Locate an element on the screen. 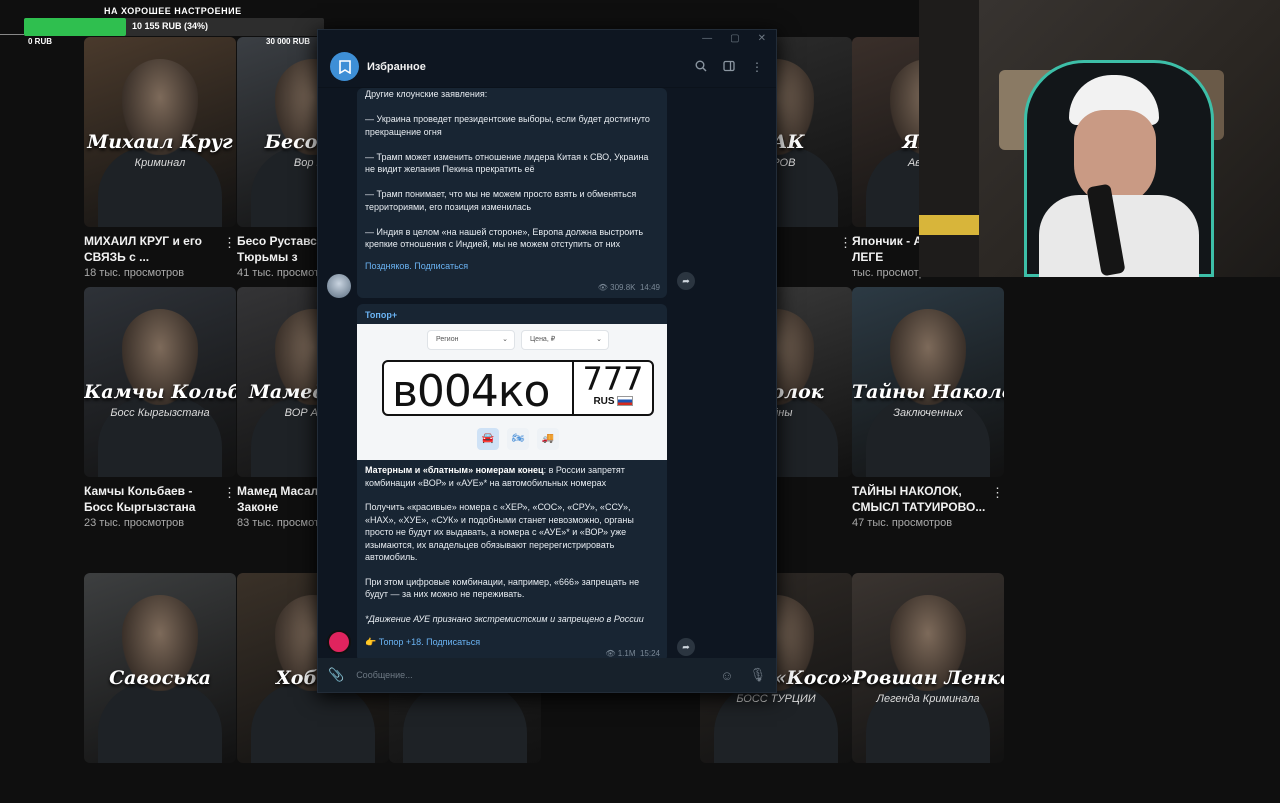  close-icon: ✕ is located at coordinates (762, 38).